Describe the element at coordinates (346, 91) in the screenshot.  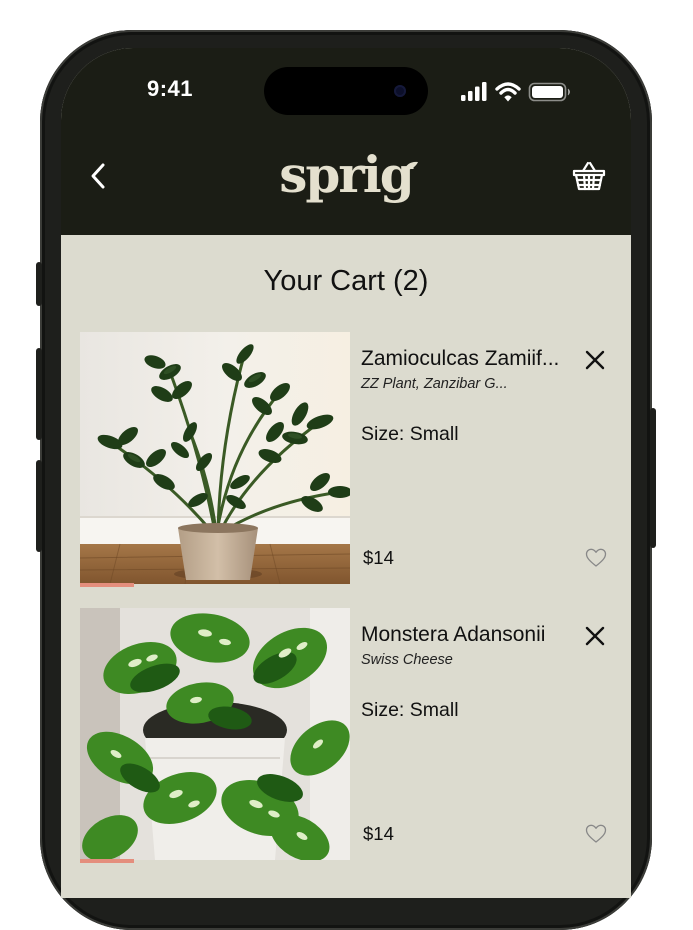
I see `dynamic-island` at that location.